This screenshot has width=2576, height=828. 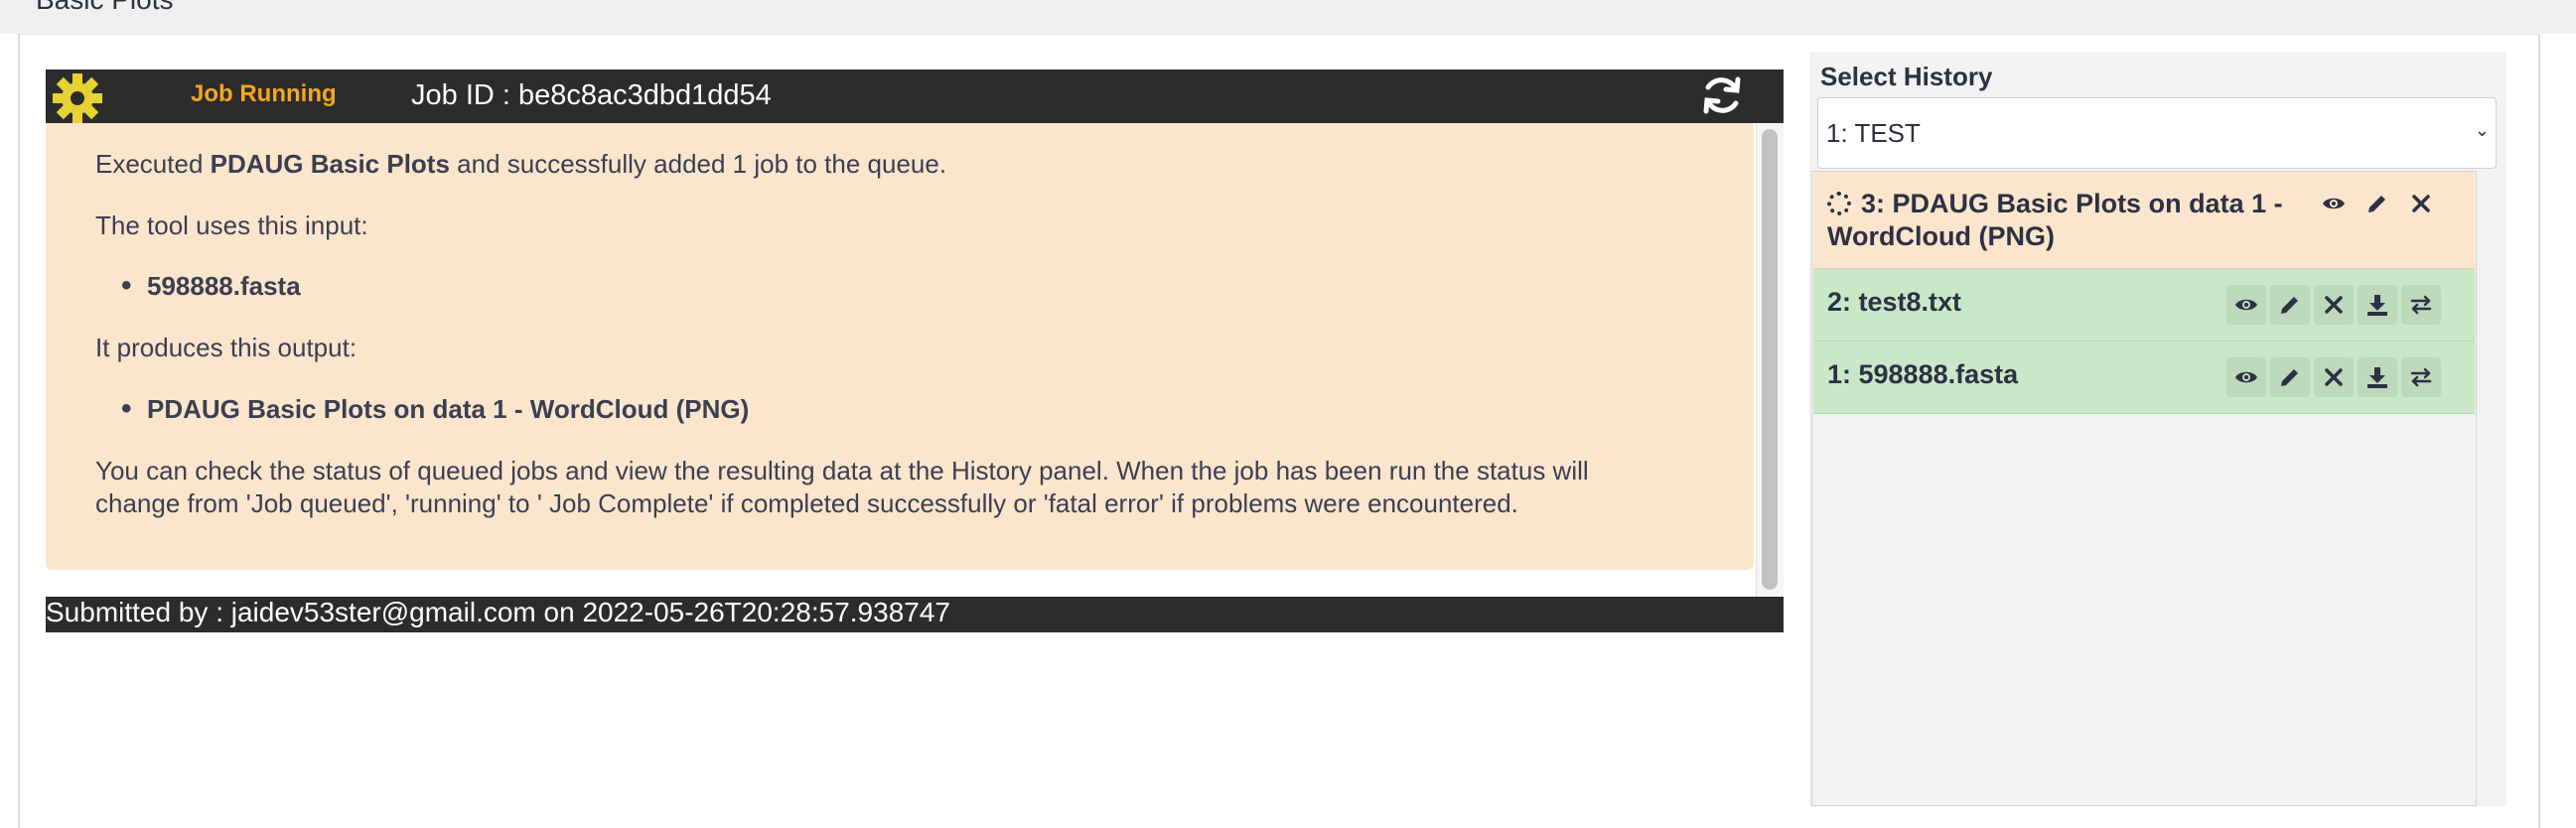 What do you see at coordinates (1839, 204) in the screenshot?
I see `spinner-icon` at bounding box center [1839, 204].